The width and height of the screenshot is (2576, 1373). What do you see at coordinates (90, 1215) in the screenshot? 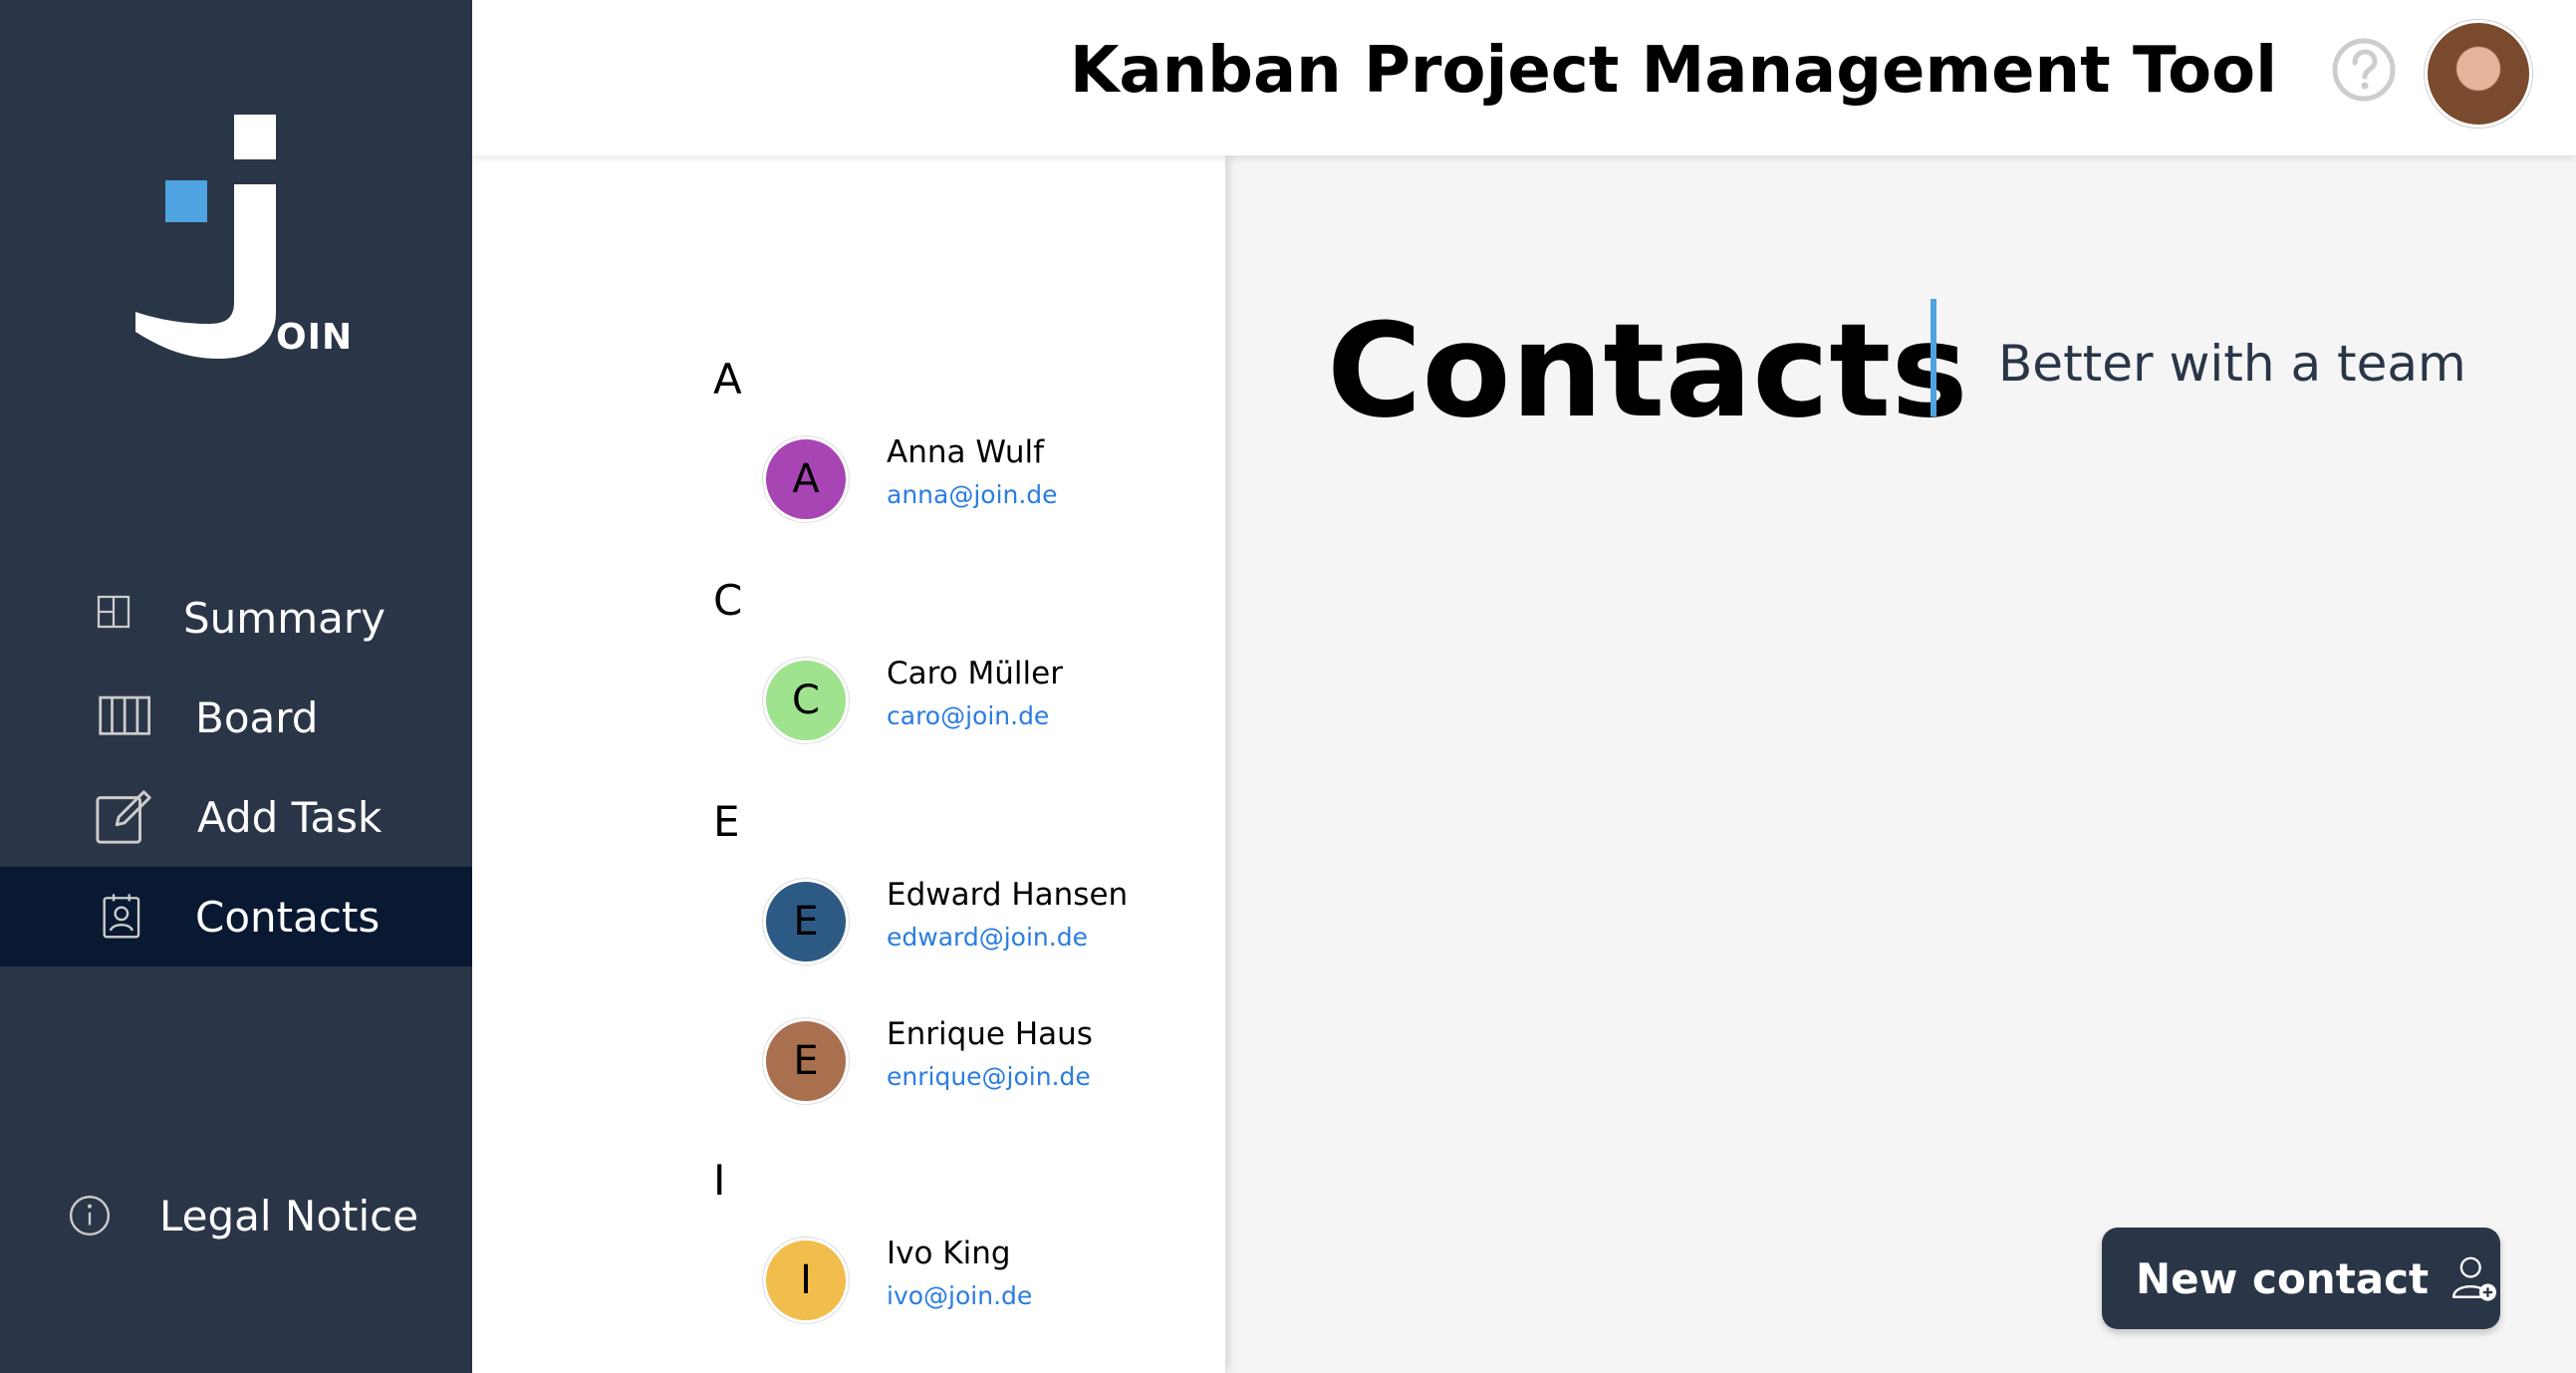
I see `info-icon` at bounding box center [90, 1215].